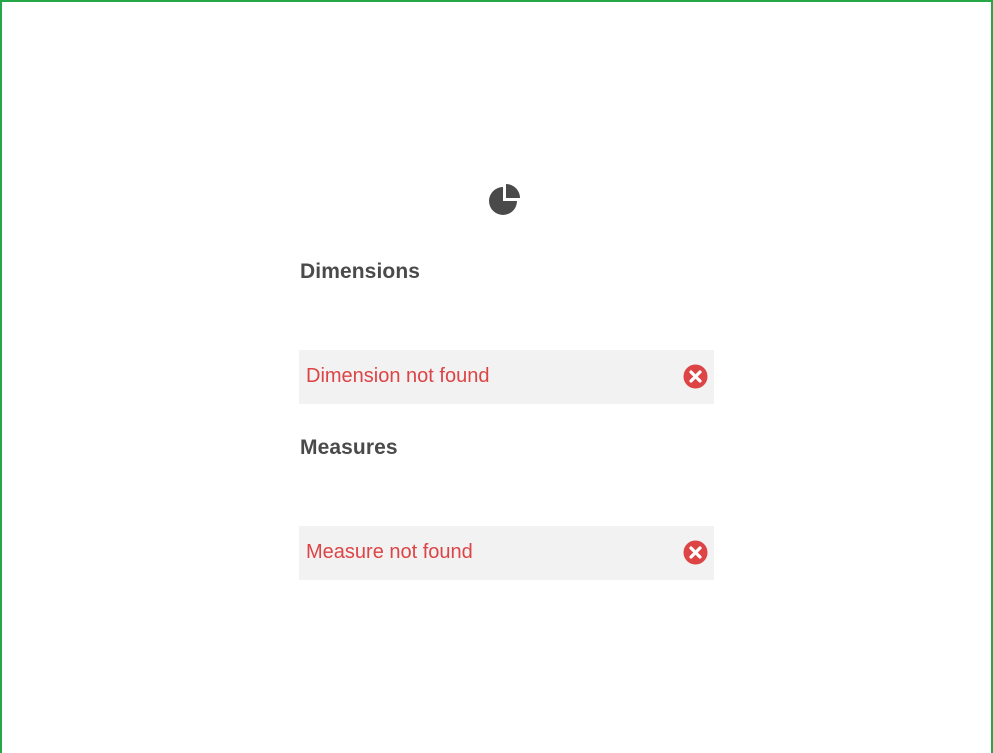 This screenshot has height=753, width=993. I want to click on measure-error-label: Measure not found, so click(389, 552).